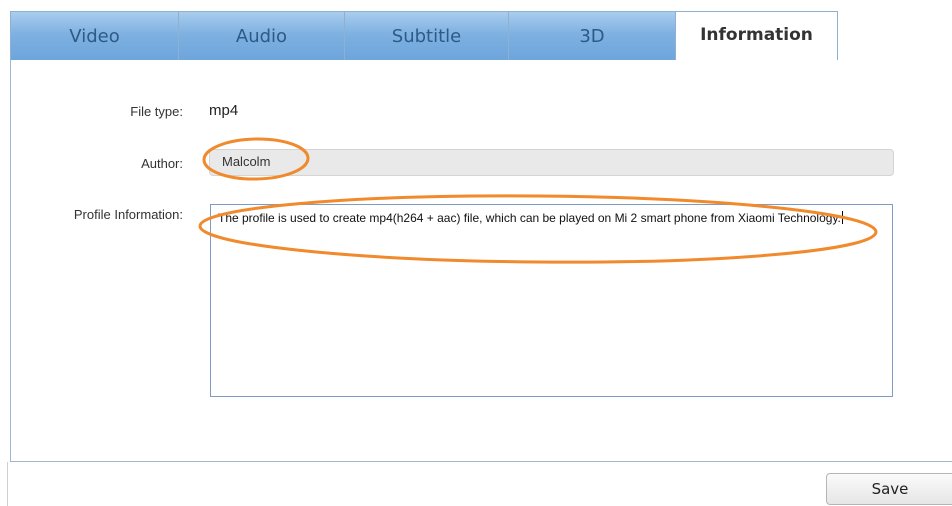 The height and width of the screenshot is (506, 952). I want to click on tab-bar: Video Audio Subtitle 3D Information, so click(481, 36).